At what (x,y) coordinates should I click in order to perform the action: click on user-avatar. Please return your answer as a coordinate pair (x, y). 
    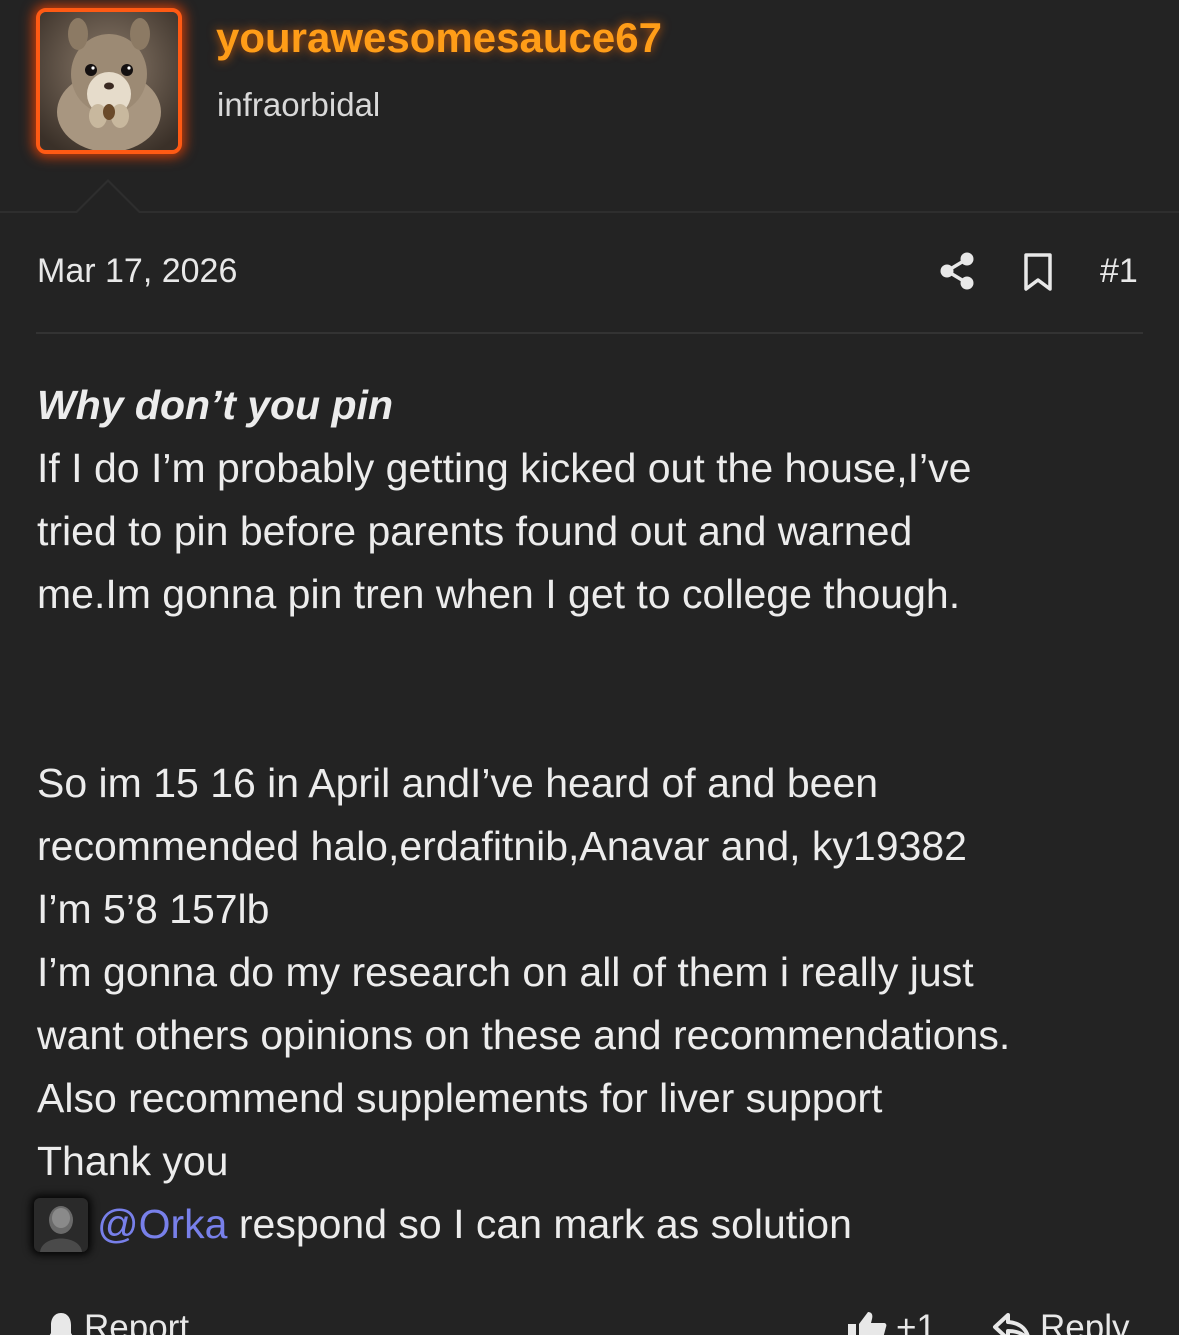
    Looking at the image, I should click on (109, 81).